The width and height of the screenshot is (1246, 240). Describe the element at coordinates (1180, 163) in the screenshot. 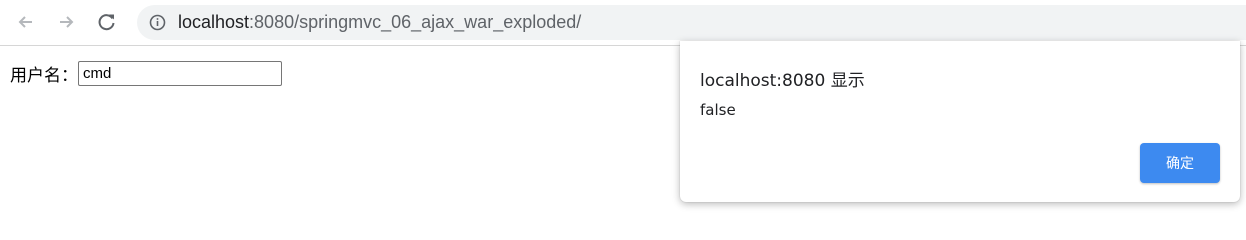

I see `ok-button: 确定` at that location.